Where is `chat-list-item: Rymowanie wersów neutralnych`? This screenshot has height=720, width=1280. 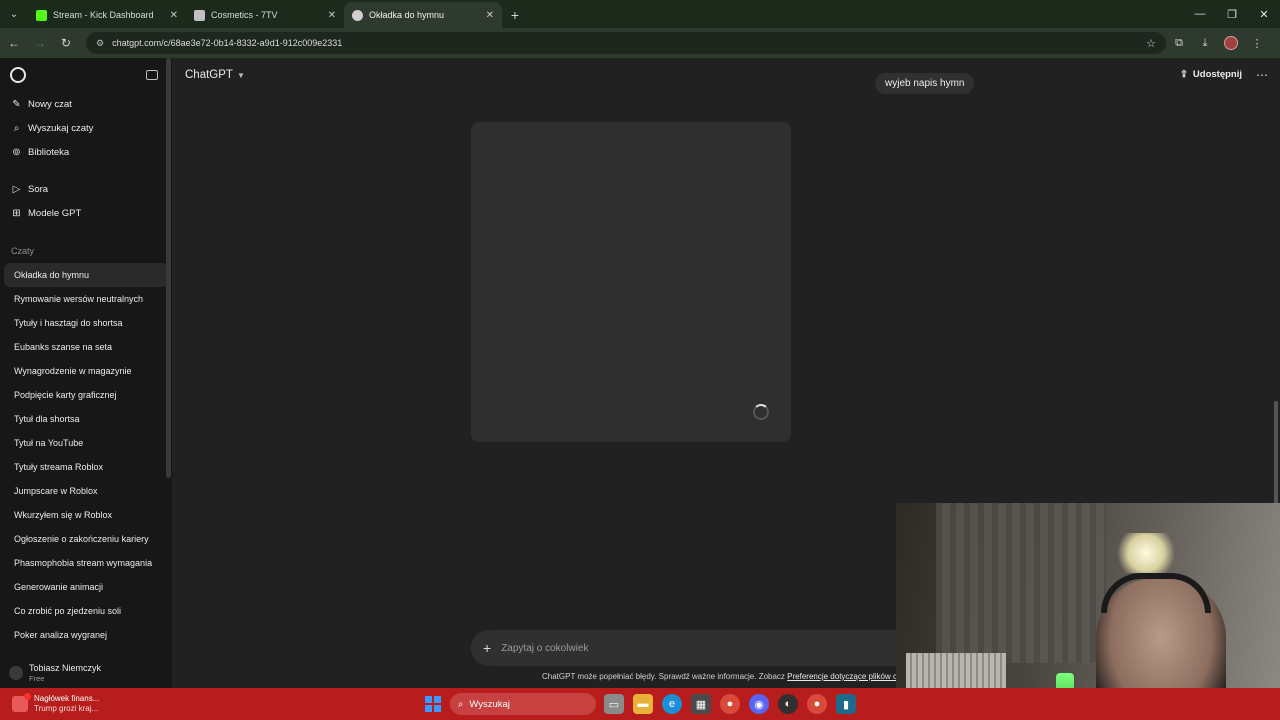
chat-list-item: Rymowanie wersów neutralnych is located at coordinates (86, 299).